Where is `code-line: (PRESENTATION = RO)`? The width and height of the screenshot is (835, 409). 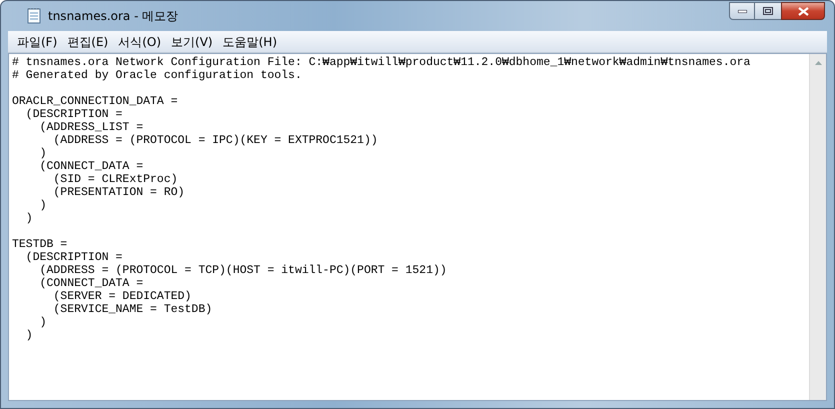 code-line: (PRESENTATION = RO) is located at coordinates (119, 192).